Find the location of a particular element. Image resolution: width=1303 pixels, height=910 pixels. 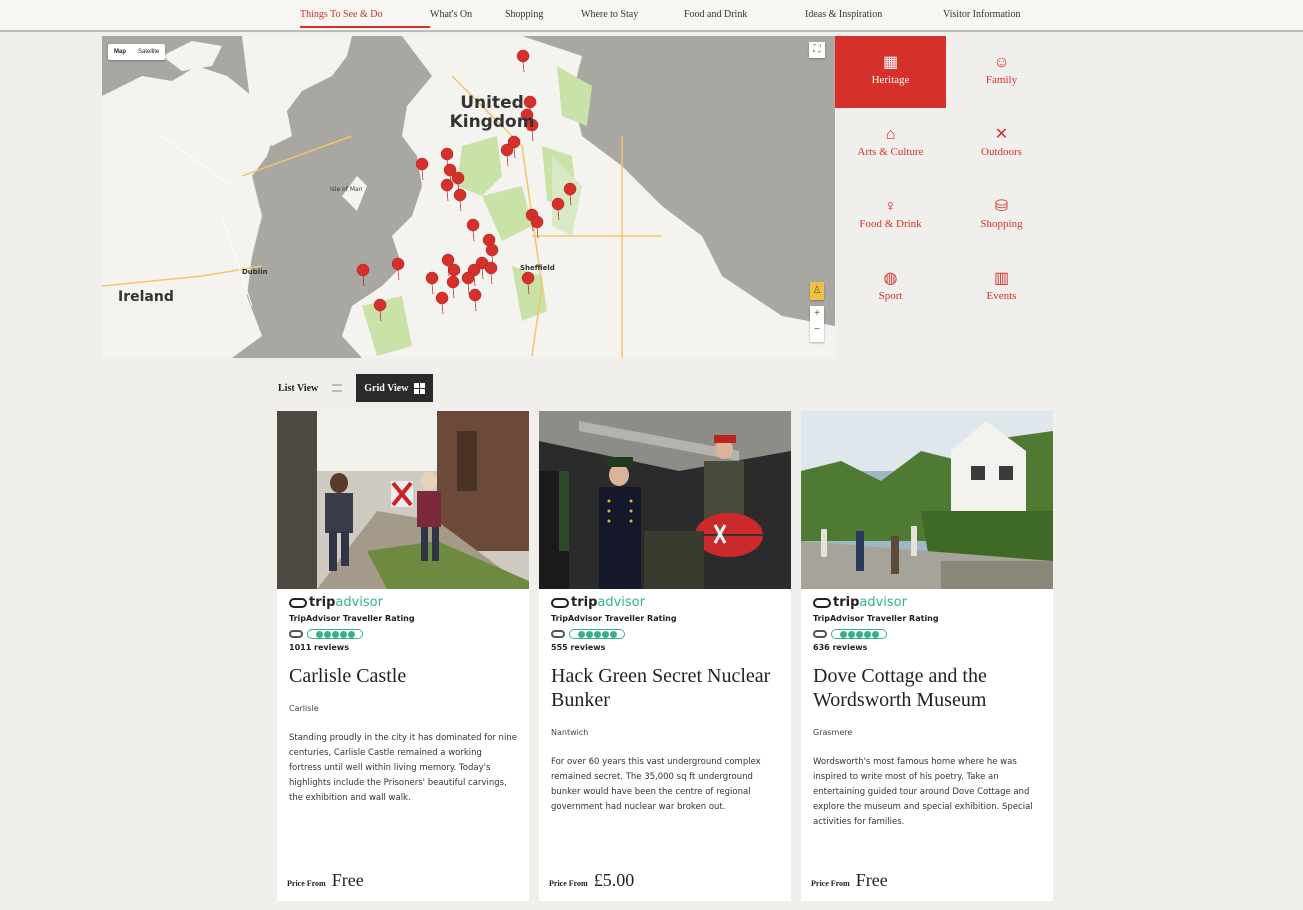

map-label-sheffield: Sheffield is located at coordinates (537, 268).